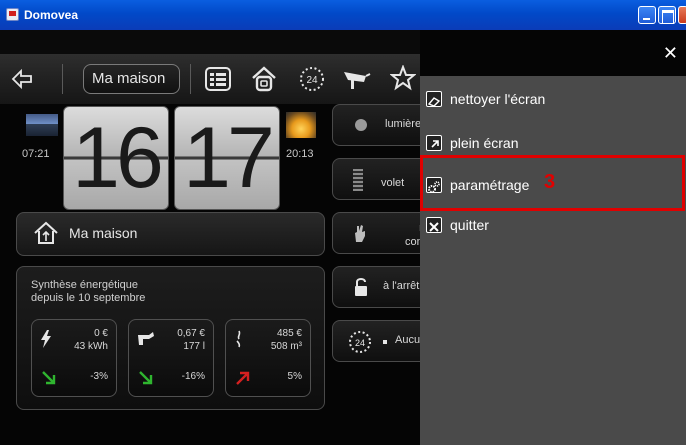  I want to click on menu-header: ✕, so click(553, 53).